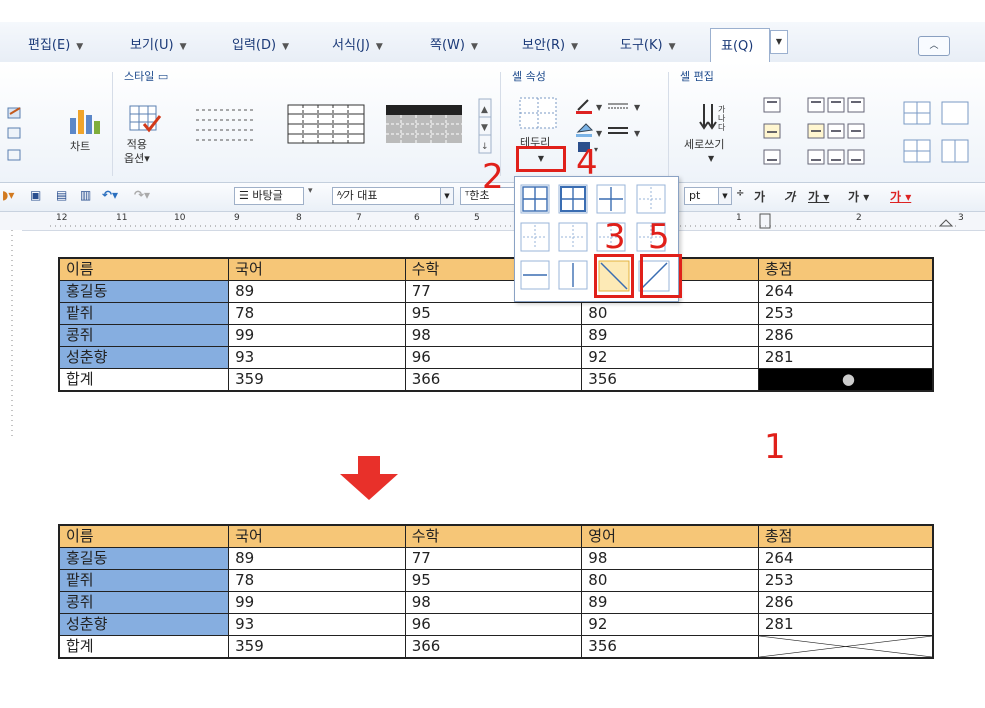  Describe the element at coordinates (269, 196) in the screenshot. I see `paragraph-style-combo: ☰ 바탕글` at that location.